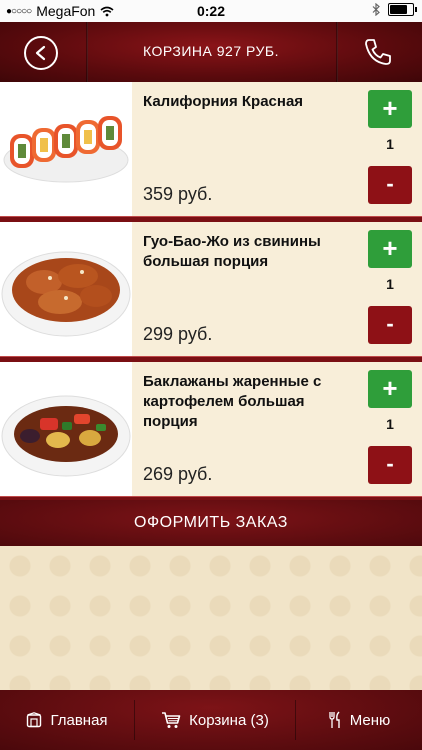 The height and width of the screenshot is (750, 422). I want to click on cart-icon, so click(171, 720).